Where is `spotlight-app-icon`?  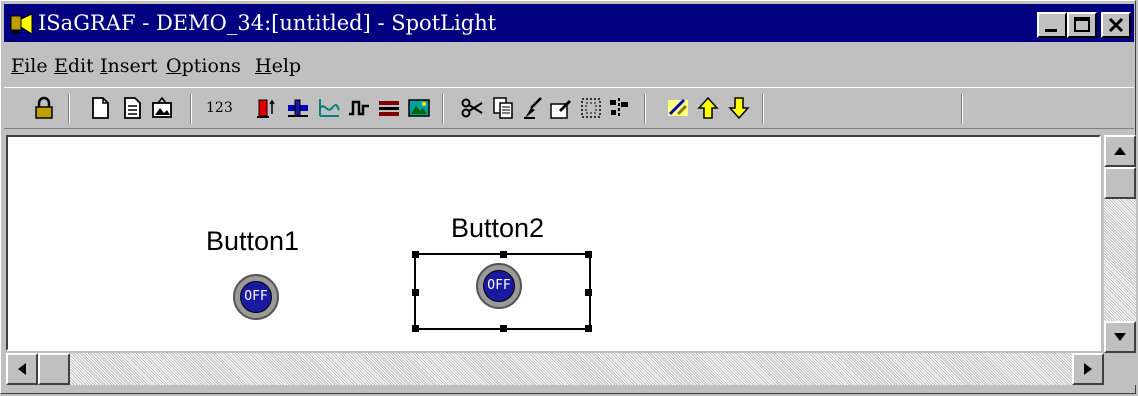
spotlight-app-icon is located at coordinates (21, 24).